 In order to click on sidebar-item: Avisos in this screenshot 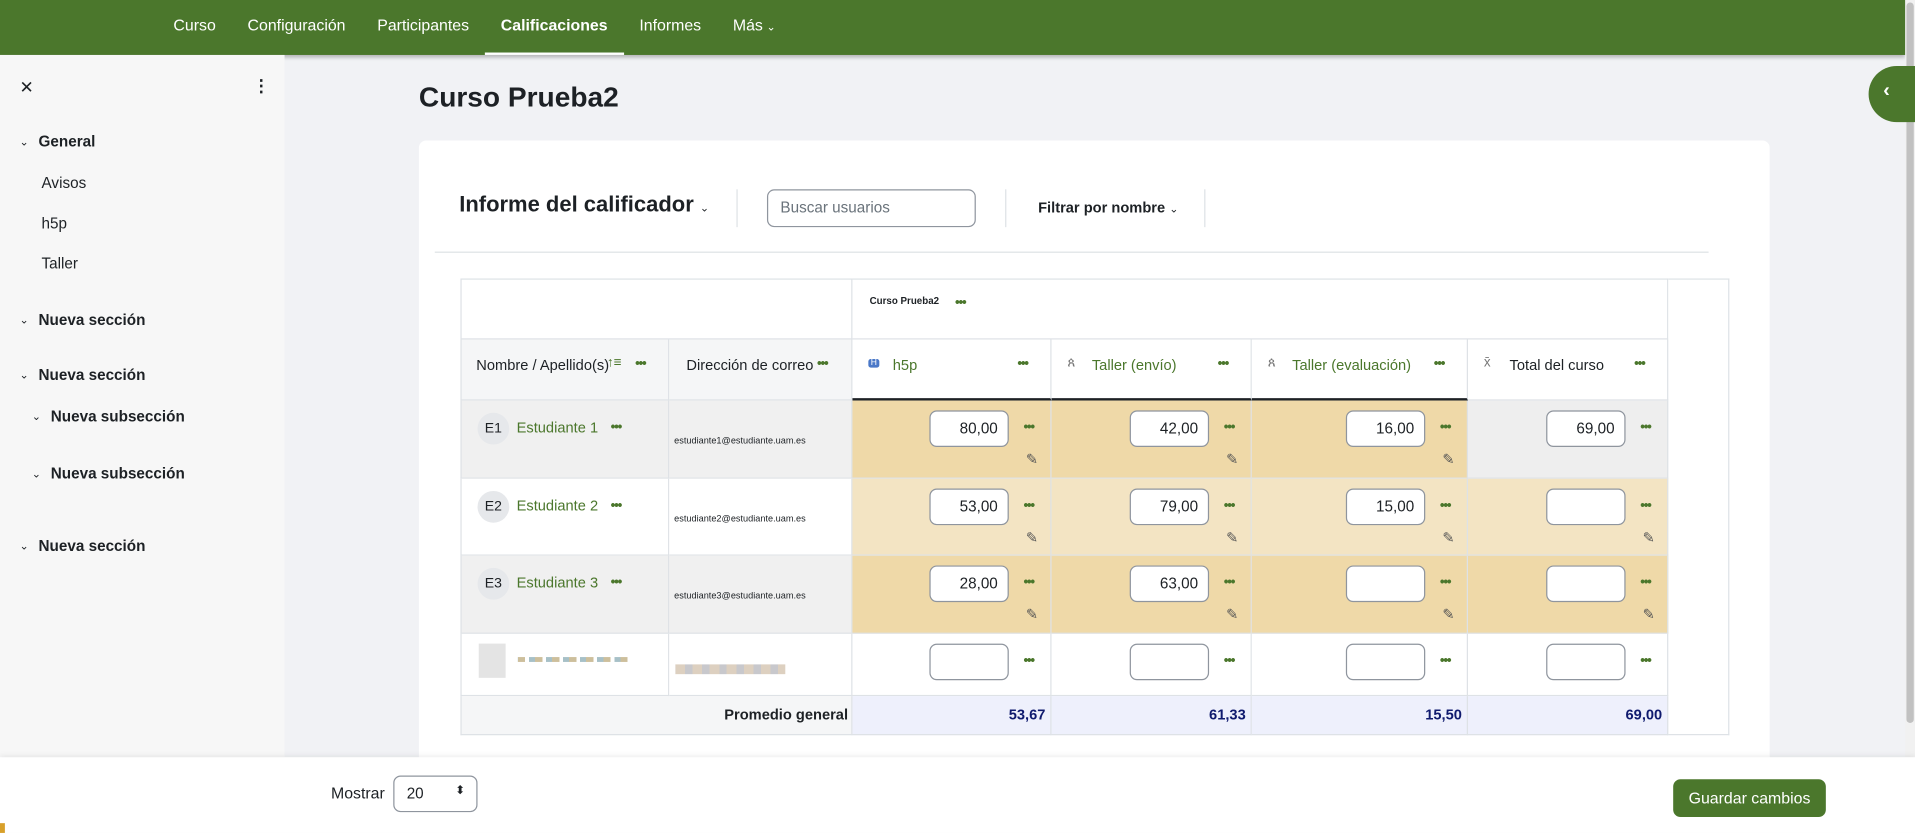, I will do `click(64, 183)`.